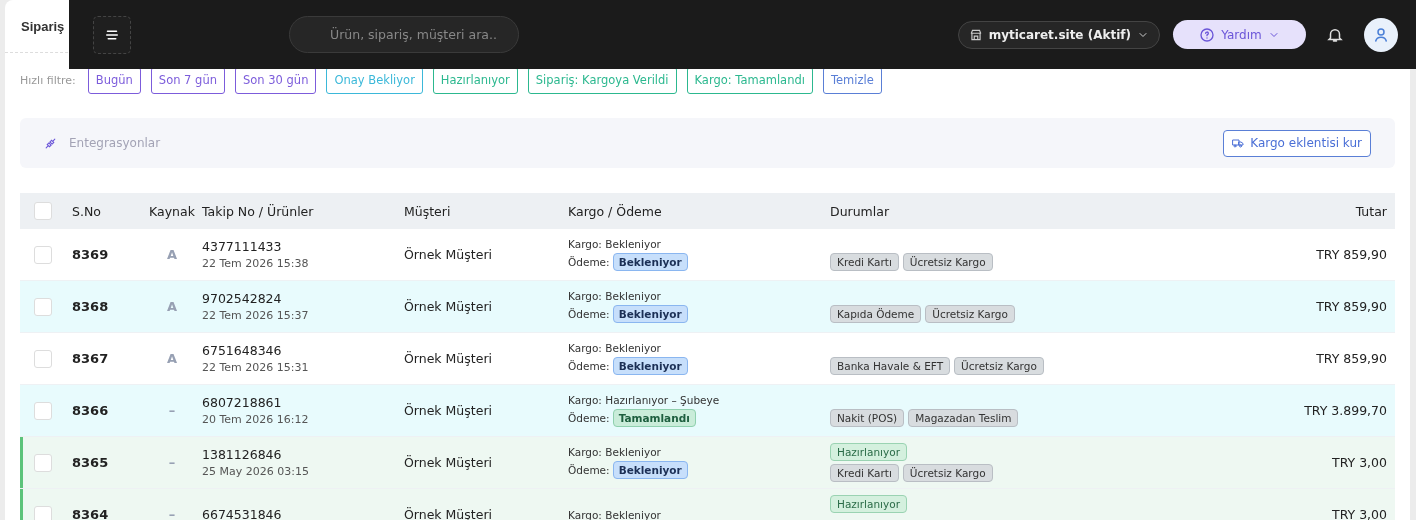 This screenshot has height=520, width=1416. I want to click on order-number: 8365, so click(91, 462).